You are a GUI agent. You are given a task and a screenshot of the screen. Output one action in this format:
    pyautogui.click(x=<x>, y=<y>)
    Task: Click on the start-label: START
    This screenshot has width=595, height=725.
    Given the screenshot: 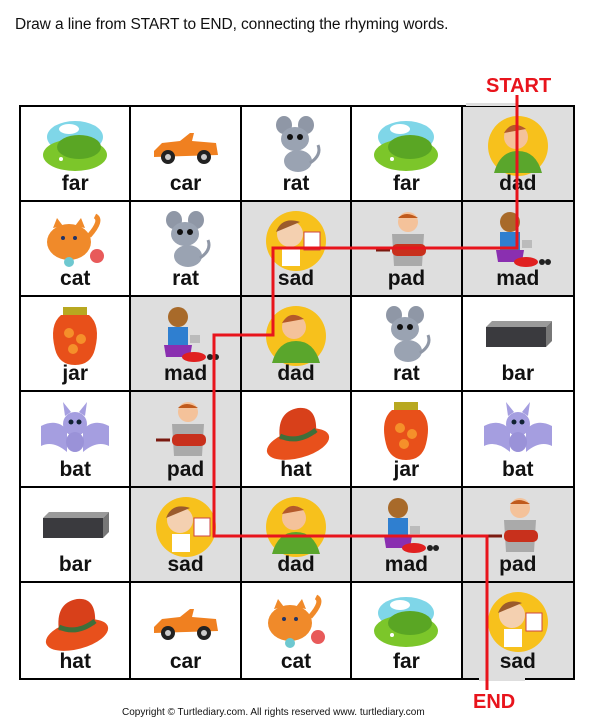 What is the action you would take?
    pyautogui.click(x=519, y=86)
    